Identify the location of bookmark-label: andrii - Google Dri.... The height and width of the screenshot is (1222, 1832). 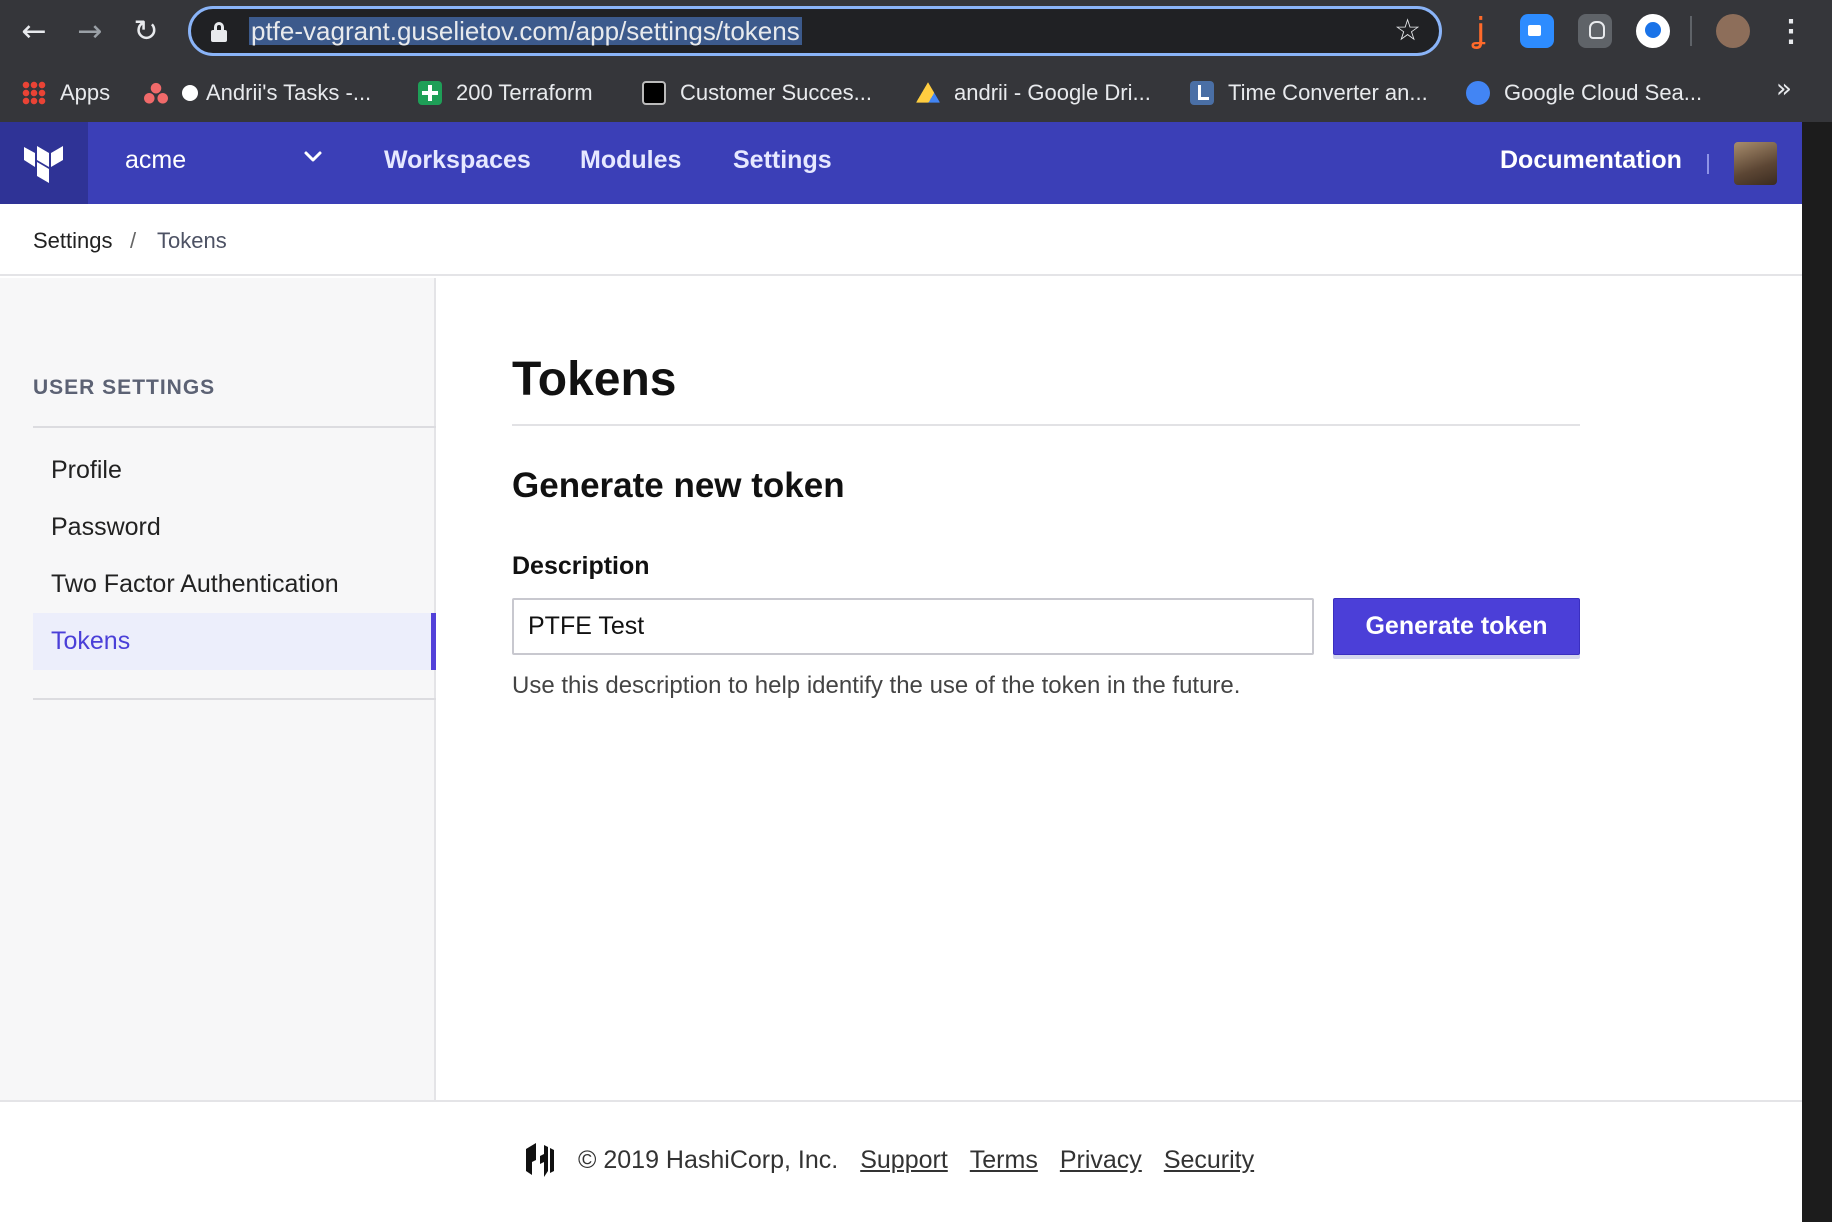
(1052, 92).